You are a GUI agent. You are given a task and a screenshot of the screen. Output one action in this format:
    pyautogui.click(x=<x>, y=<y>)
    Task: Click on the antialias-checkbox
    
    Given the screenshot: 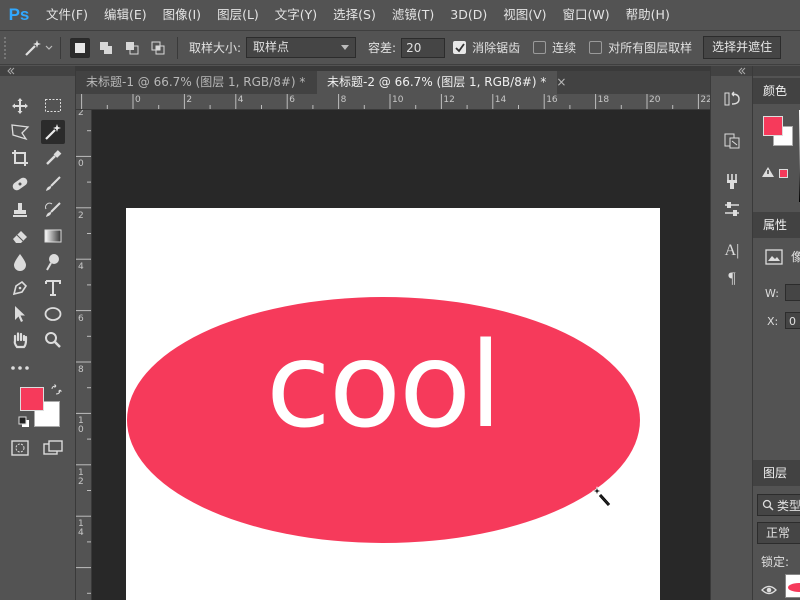 What is the action you would take?
    pyautogui.click(x=460, y=47)
    